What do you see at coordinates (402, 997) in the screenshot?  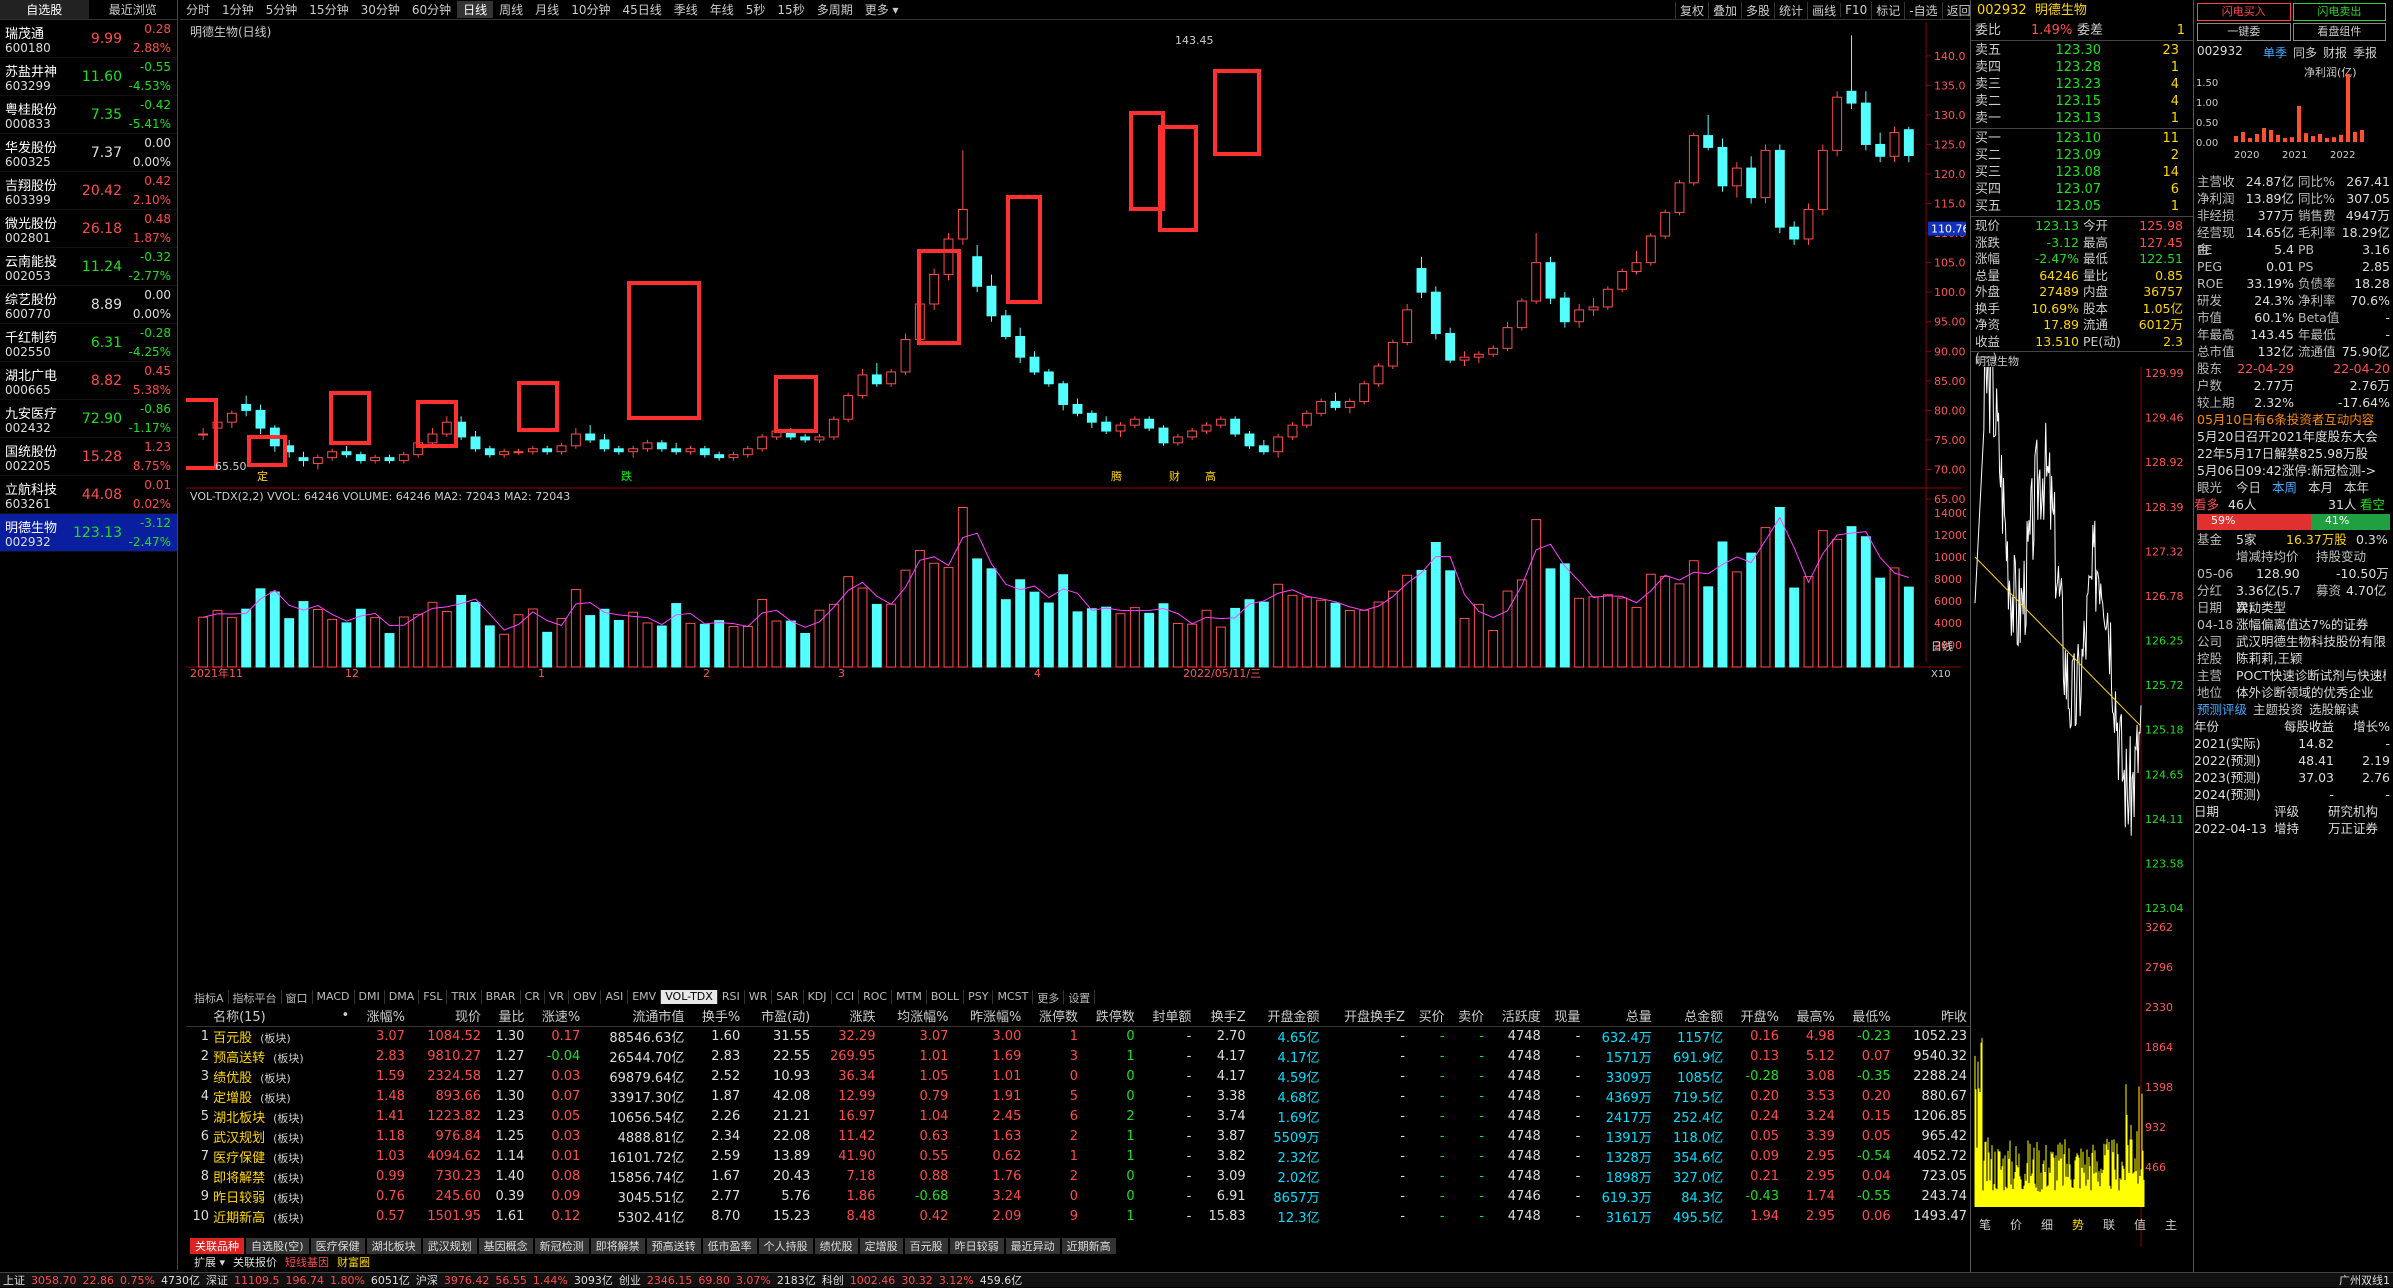 I see `indicator-tab: DMA` at bounding box center [402, 997].